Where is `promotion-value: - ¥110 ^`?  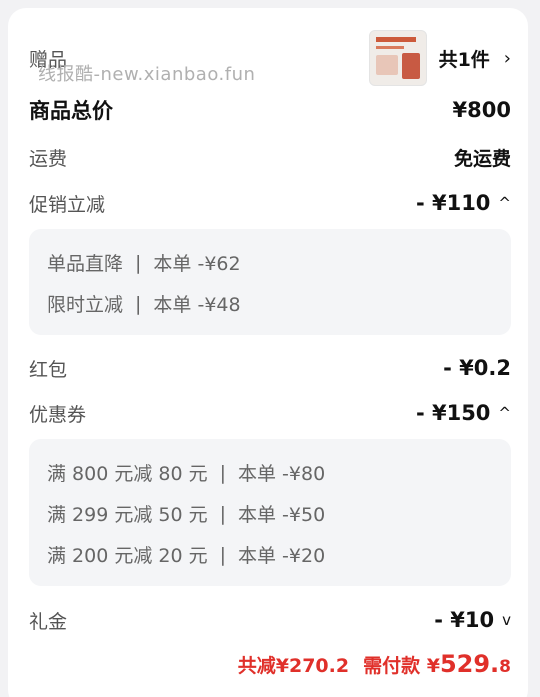 promotion-value: - ¥110 ^ is located at coordinates (463, 203).